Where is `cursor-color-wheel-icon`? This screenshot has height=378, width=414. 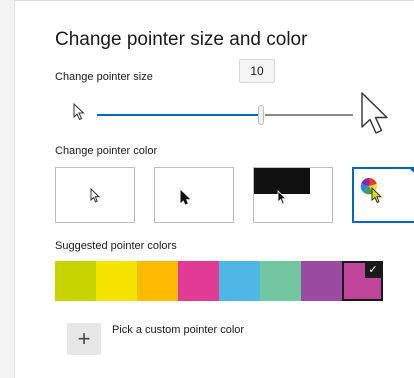
cursor-color-wheel-icon is located at coordinates (377, 195).